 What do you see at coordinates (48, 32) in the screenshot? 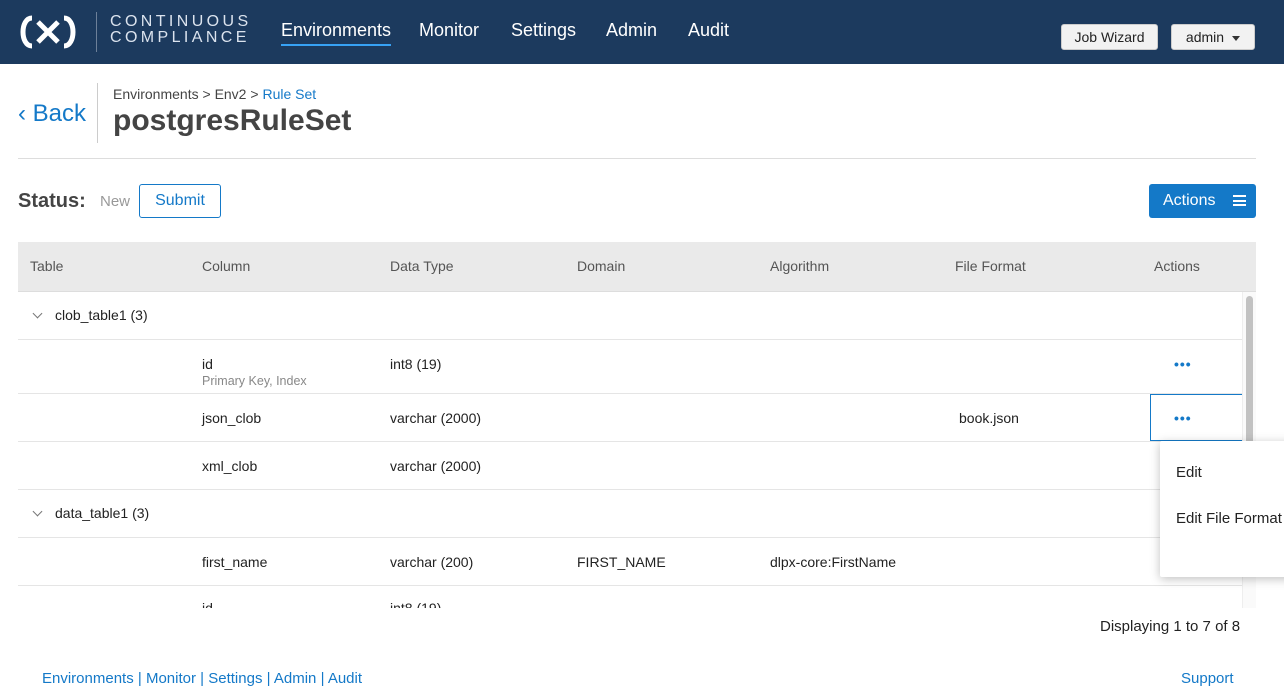
I see `logo-icon` at bounding box center [48, 32].